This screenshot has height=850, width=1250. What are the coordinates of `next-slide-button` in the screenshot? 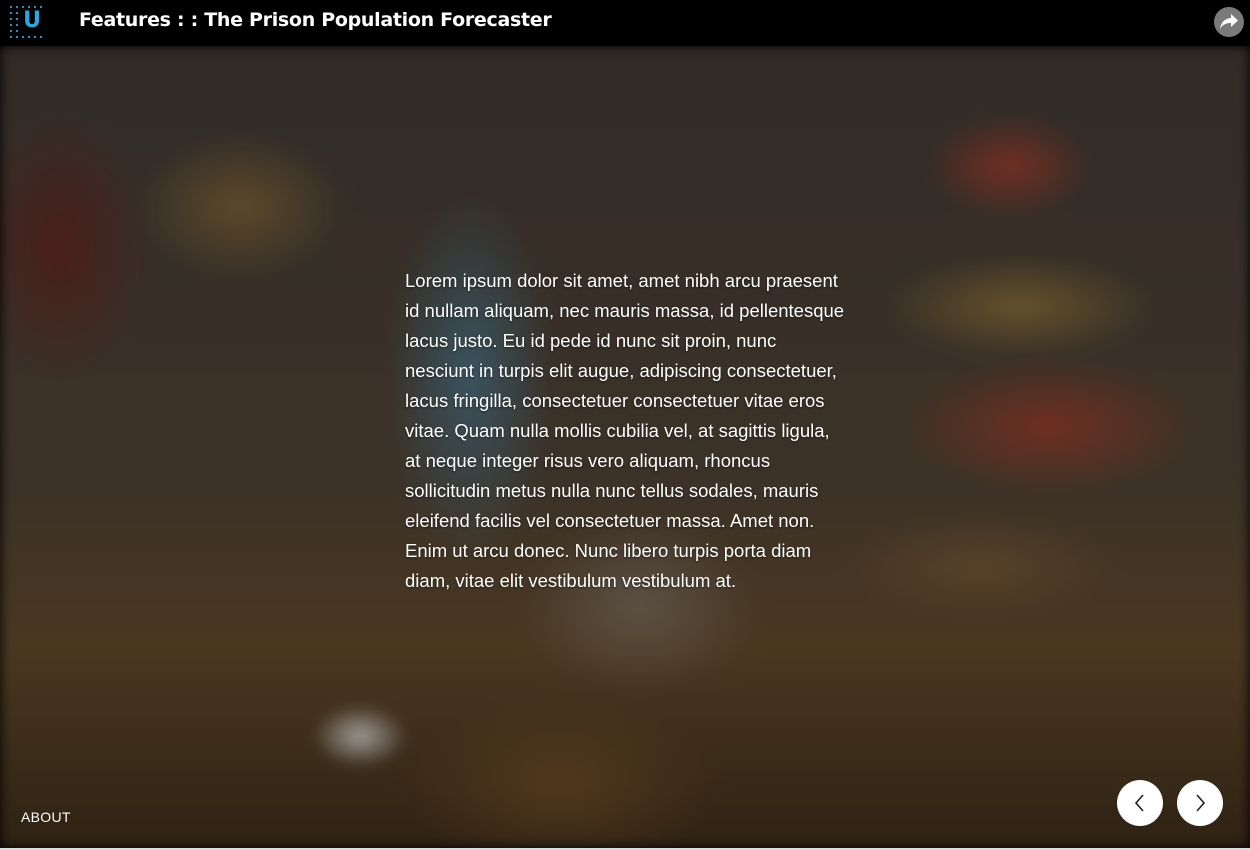 It's located at (1200, 803).